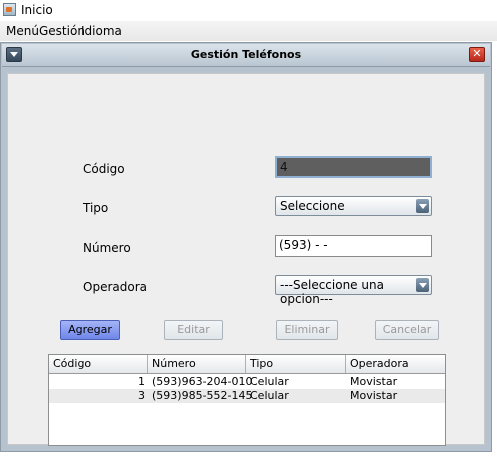 The width and height of the screenshot is (497, 456). What do you see at coordinates (22, 31) in the screenshot?
I see `menu-menu: Menú` at bounding box center [22, 31].